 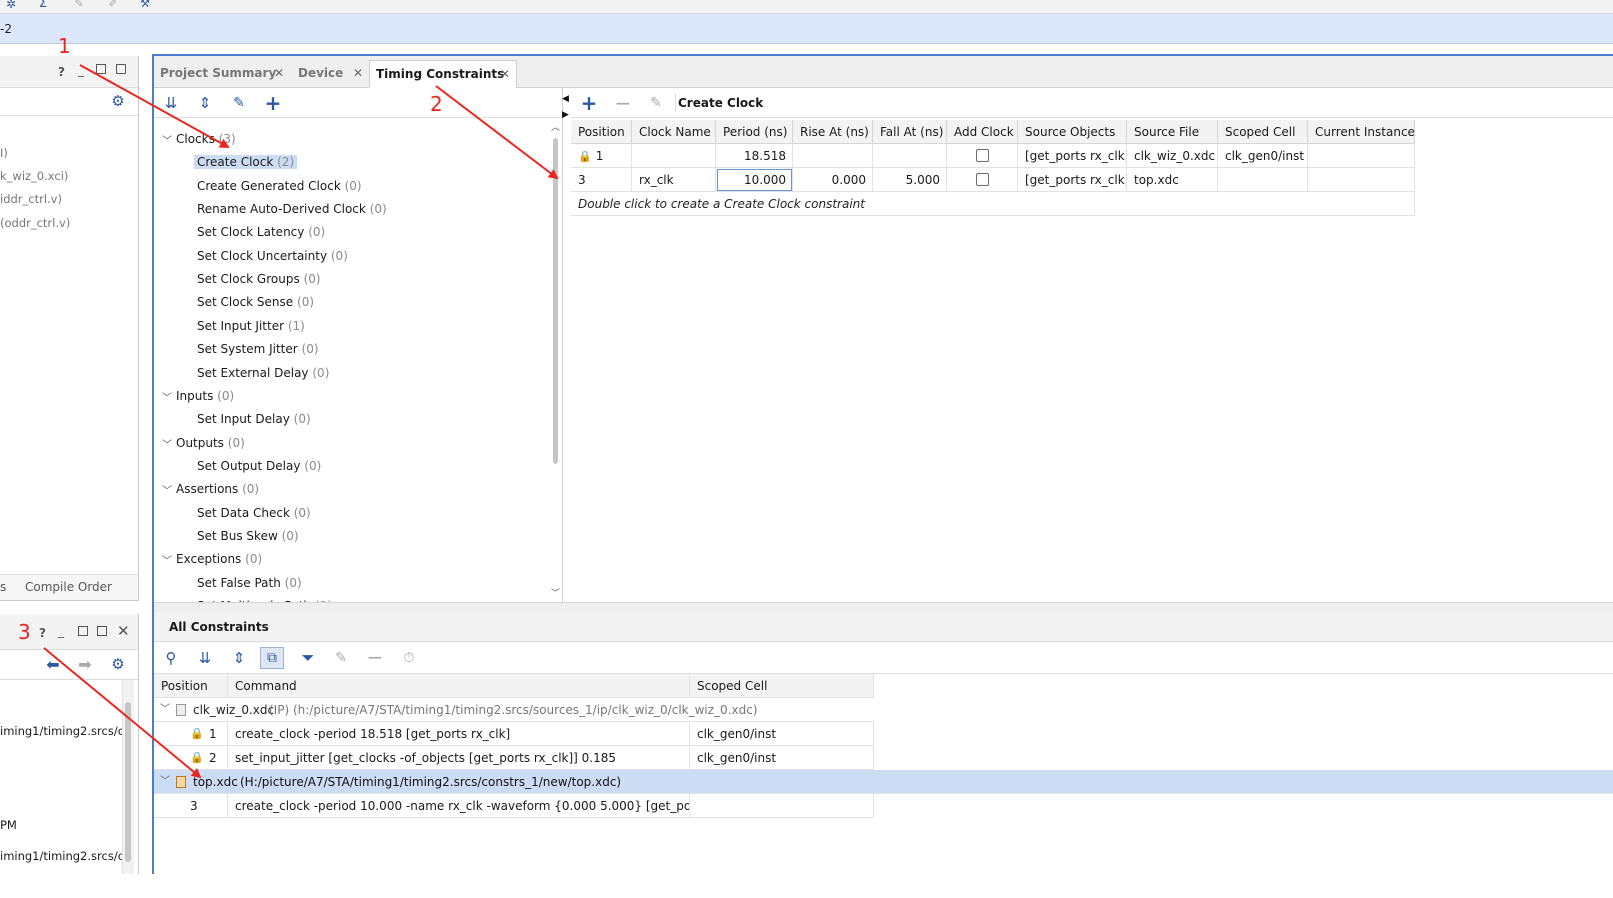 What do you see at coordinates (982, 132) in the screenshot?
I see `column-header: Add Clock` at bounding box center [982, 132].